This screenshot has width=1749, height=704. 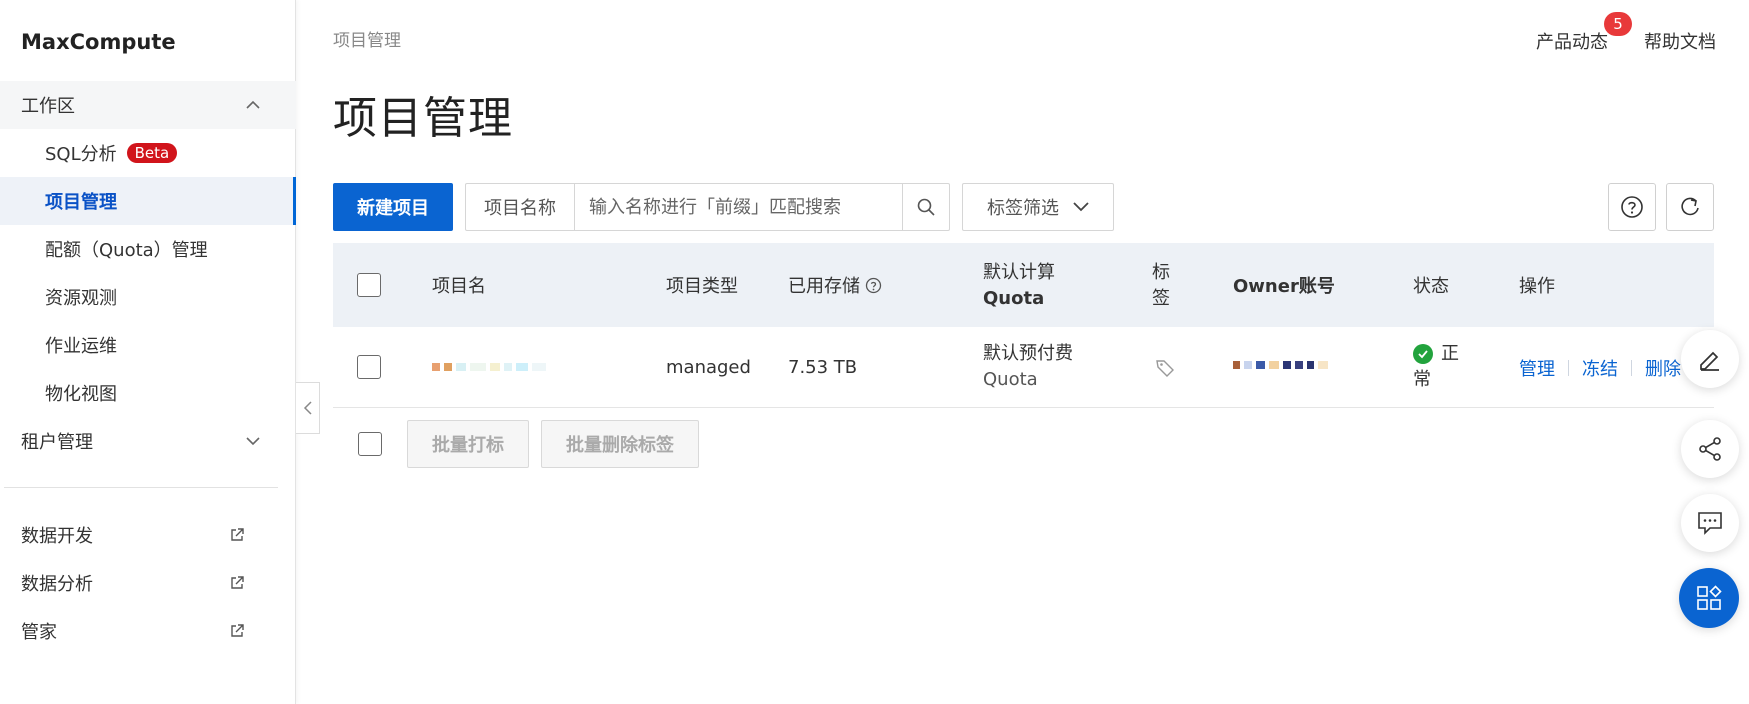 What do you see at coordinates (1023, 367) in the screenshot?
I see `table-row: managed 7.53 TB 默认预付费 Quota 正 常 管理 冻结 删除` at bounding box center [1023, 367].